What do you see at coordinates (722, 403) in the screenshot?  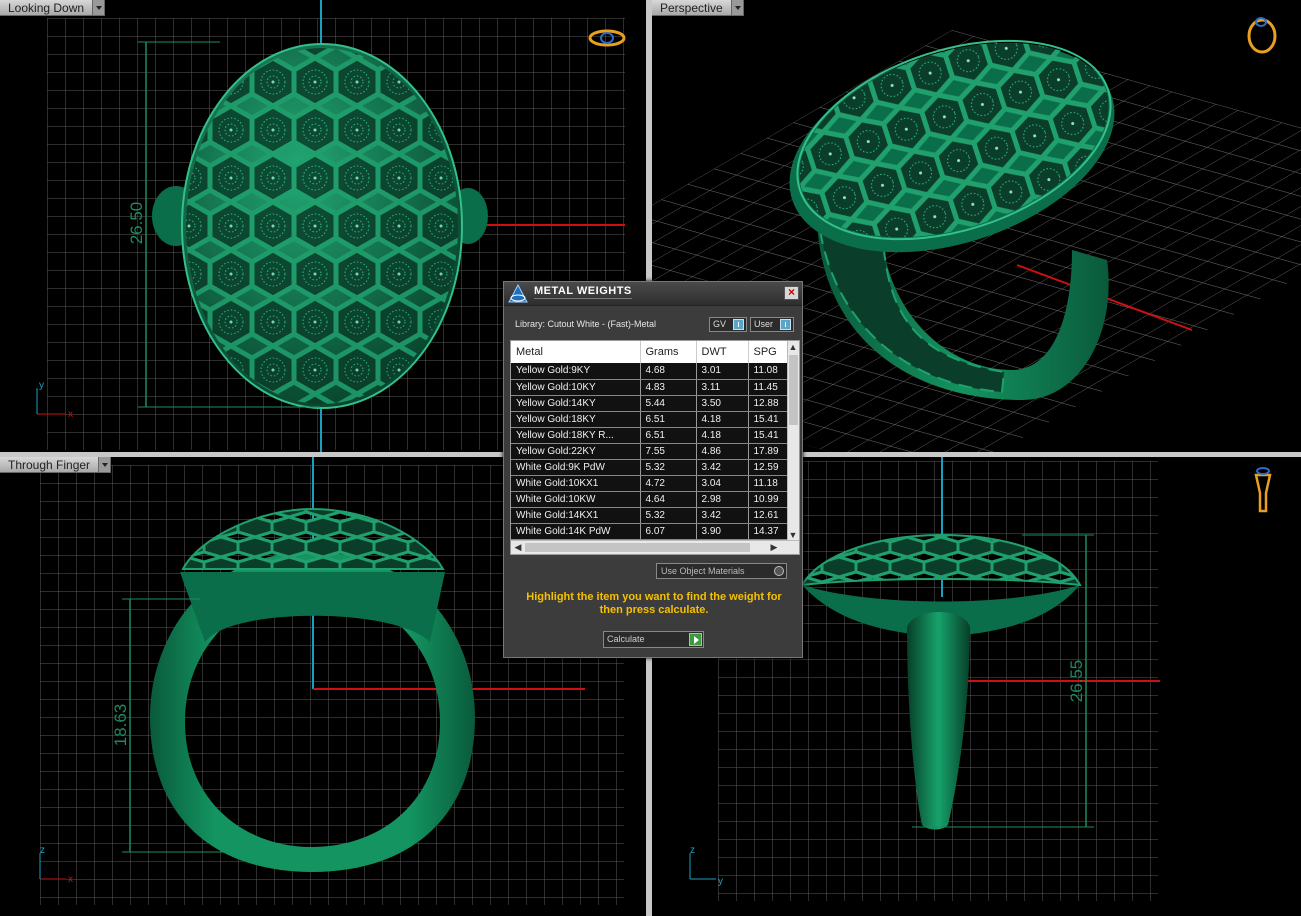 I see `dwt-cell: 3.50` at bounding box center [722, 403].